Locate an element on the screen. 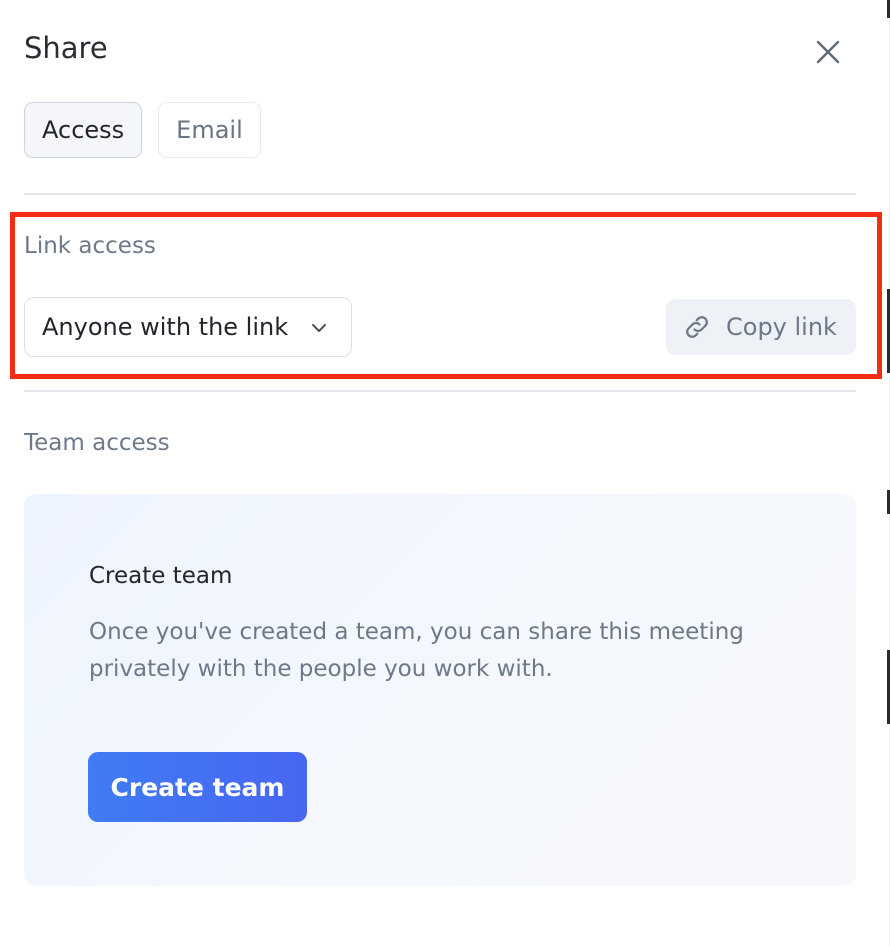  dialog-title: Share is located at coordinates (66, 48).